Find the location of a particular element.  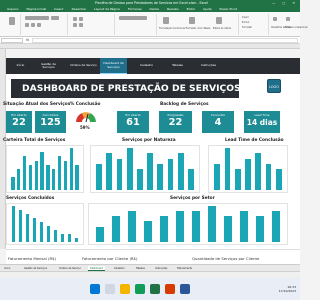

format-table-label: Formatar como Tabela is located at coordinates (198, 28).